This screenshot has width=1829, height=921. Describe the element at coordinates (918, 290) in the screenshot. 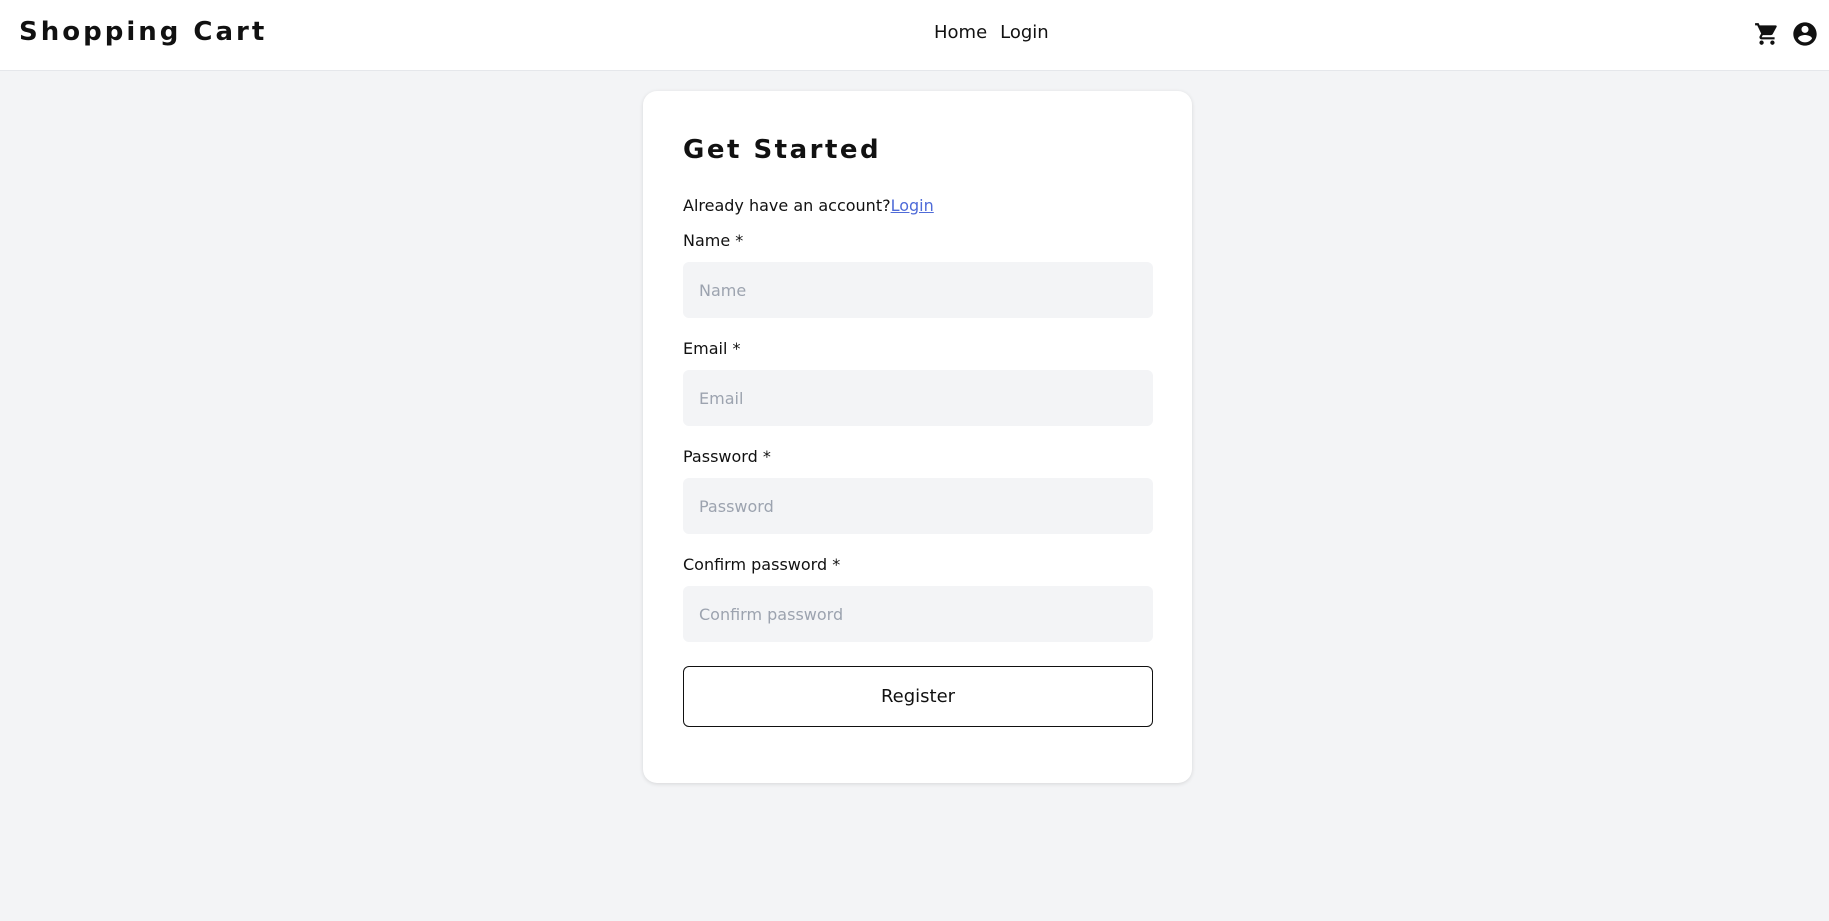

I see `name-input` at that location.